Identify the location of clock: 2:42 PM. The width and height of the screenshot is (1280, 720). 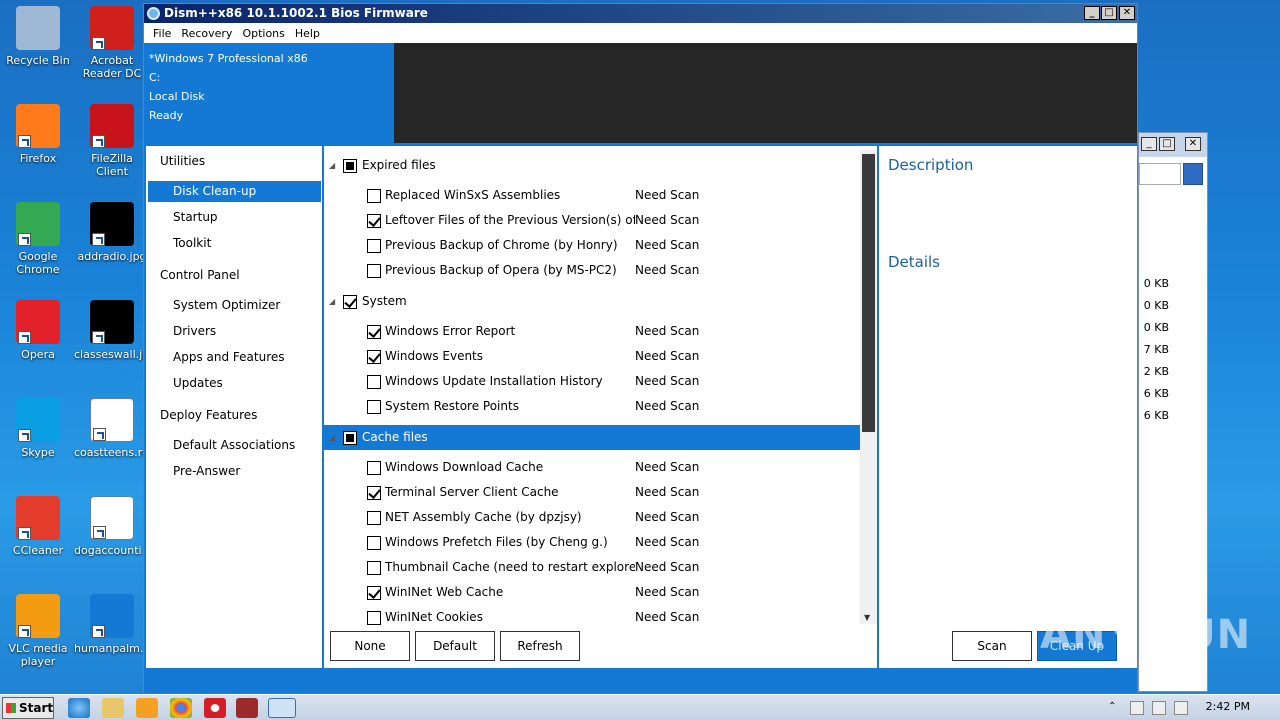
(1228, 706).